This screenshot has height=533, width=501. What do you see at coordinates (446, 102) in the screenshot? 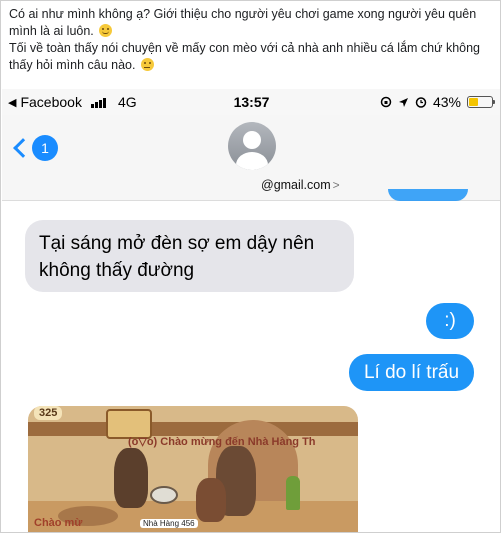
I see `battery-percent: 43%` at bounding box center [446, 102].